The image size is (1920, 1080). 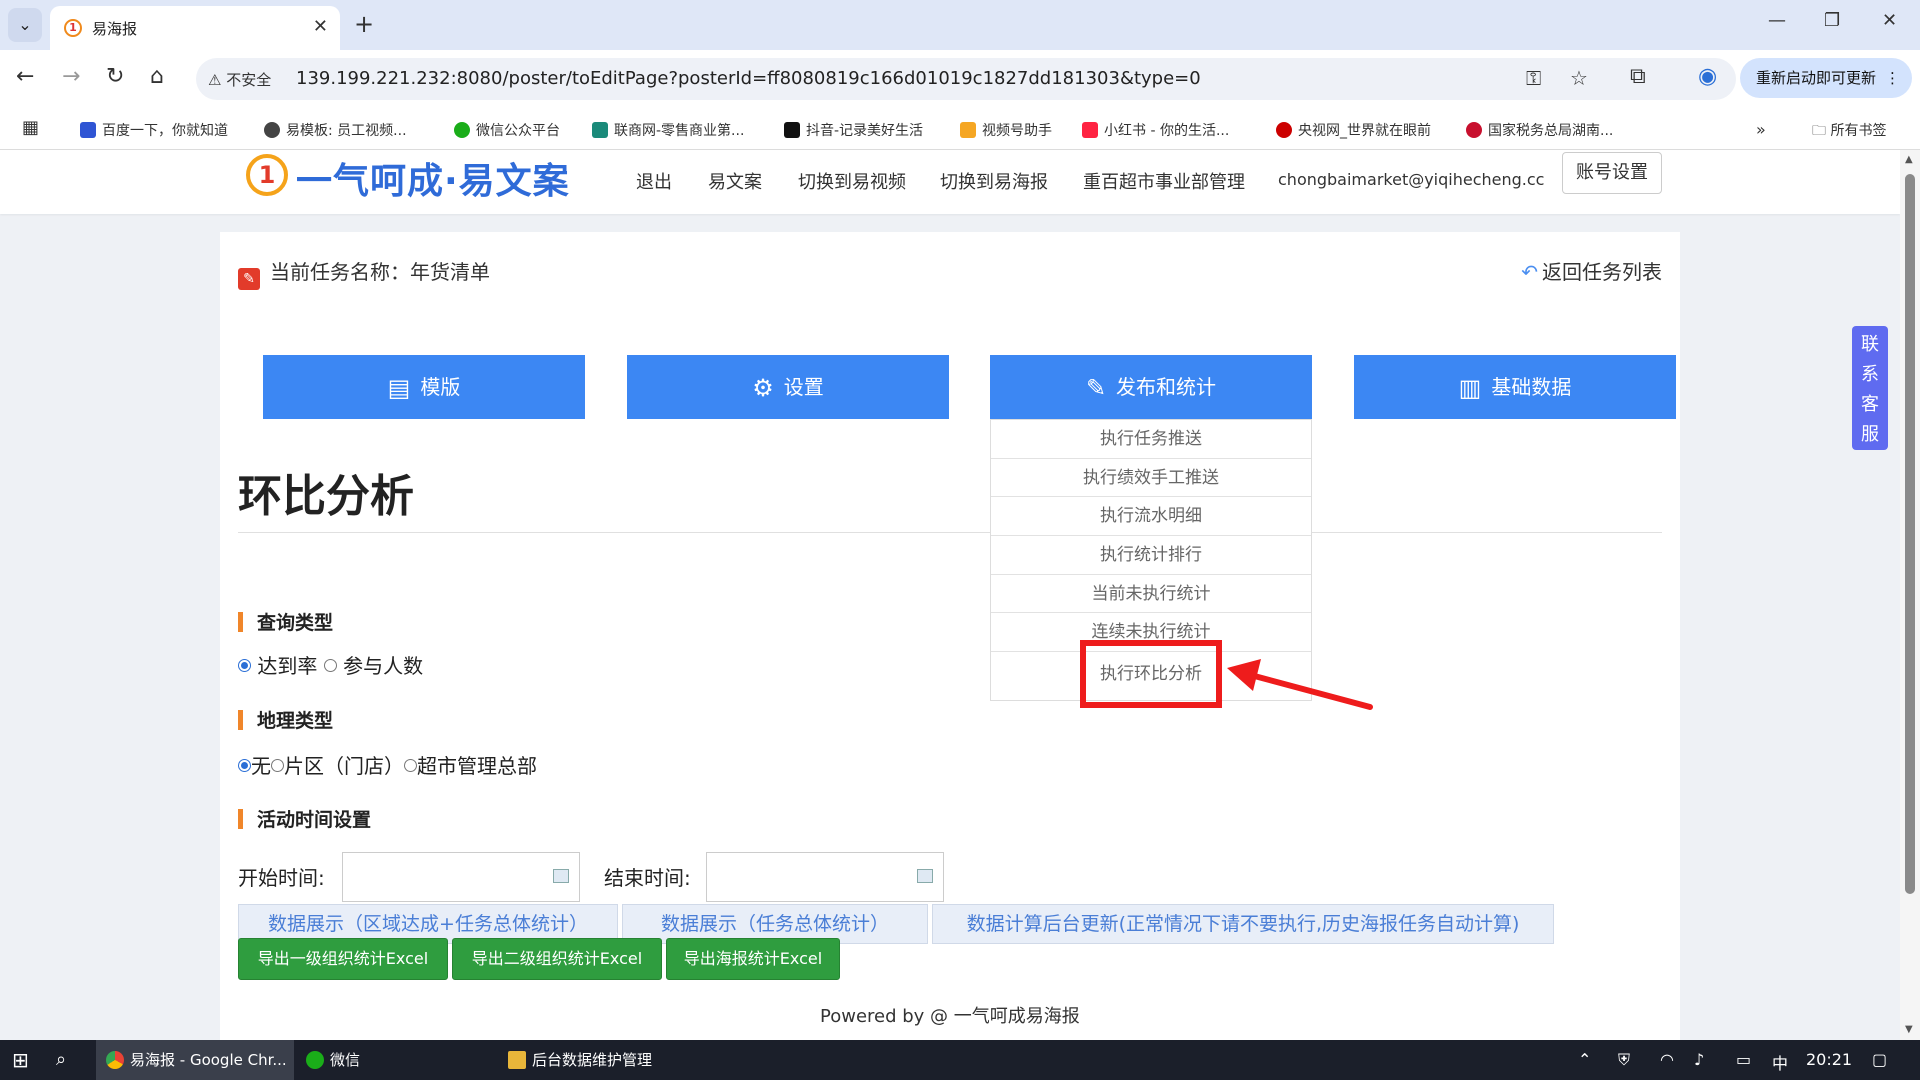 What do you see at coordinates (1151, 439) in the screenshot?
I see `menu-item-task-push: 执行任务推送` at bounding box center [1151, 439].